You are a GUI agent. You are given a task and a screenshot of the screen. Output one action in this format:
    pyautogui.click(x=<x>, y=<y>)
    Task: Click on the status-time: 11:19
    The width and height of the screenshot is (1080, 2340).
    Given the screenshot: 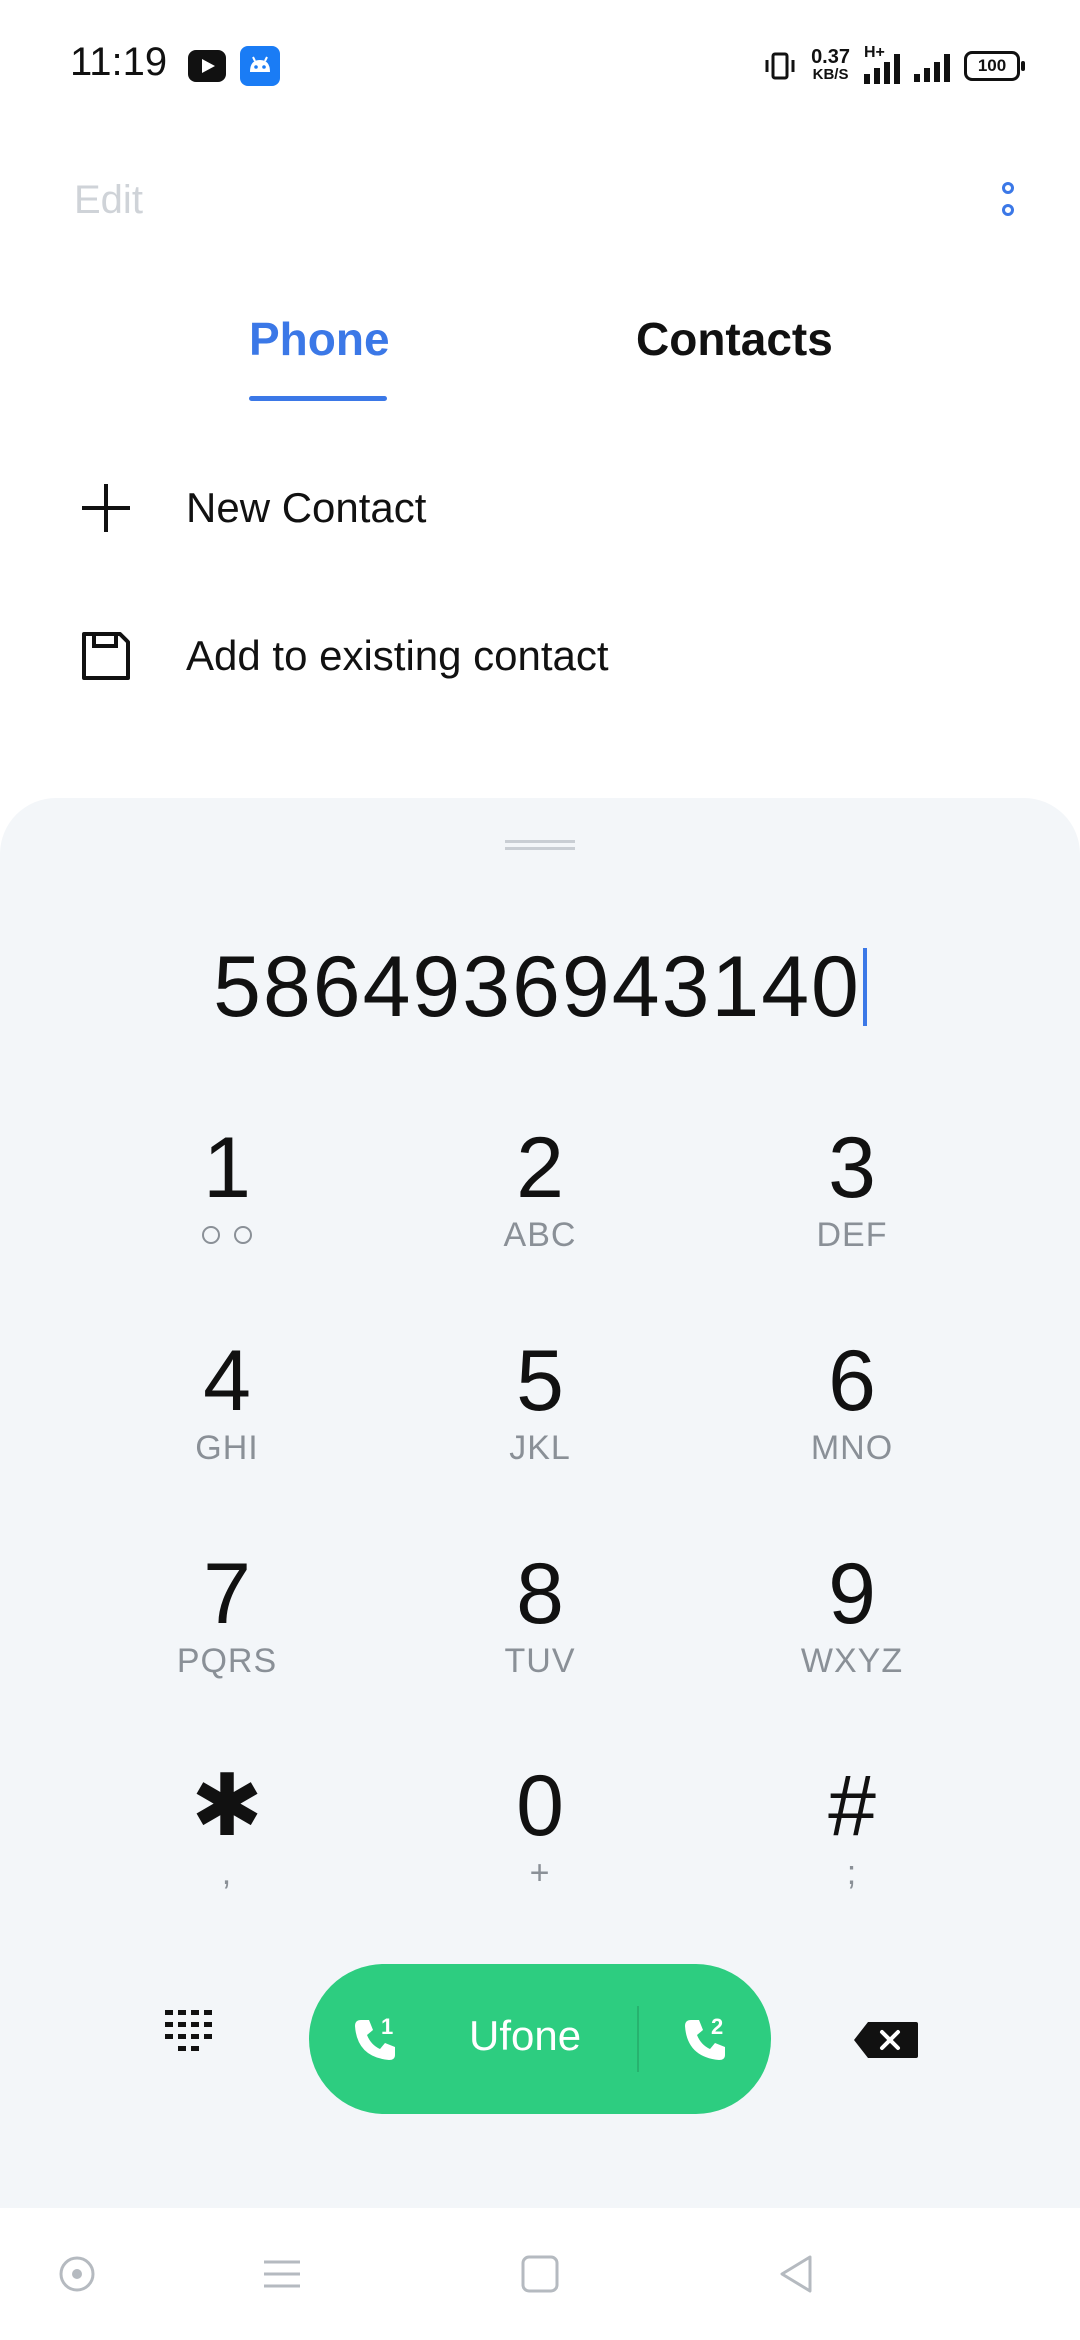 What is the action you would take?
    pyautogui.click(x=119, y=62)
    